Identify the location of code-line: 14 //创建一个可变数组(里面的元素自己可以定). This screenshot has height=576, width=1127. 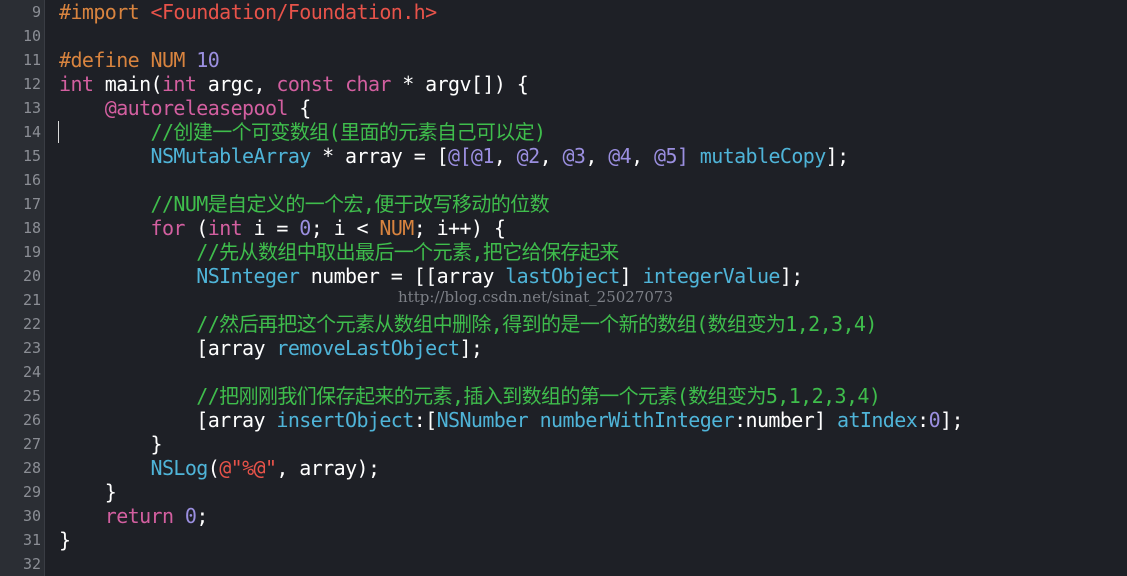
(563, 132).